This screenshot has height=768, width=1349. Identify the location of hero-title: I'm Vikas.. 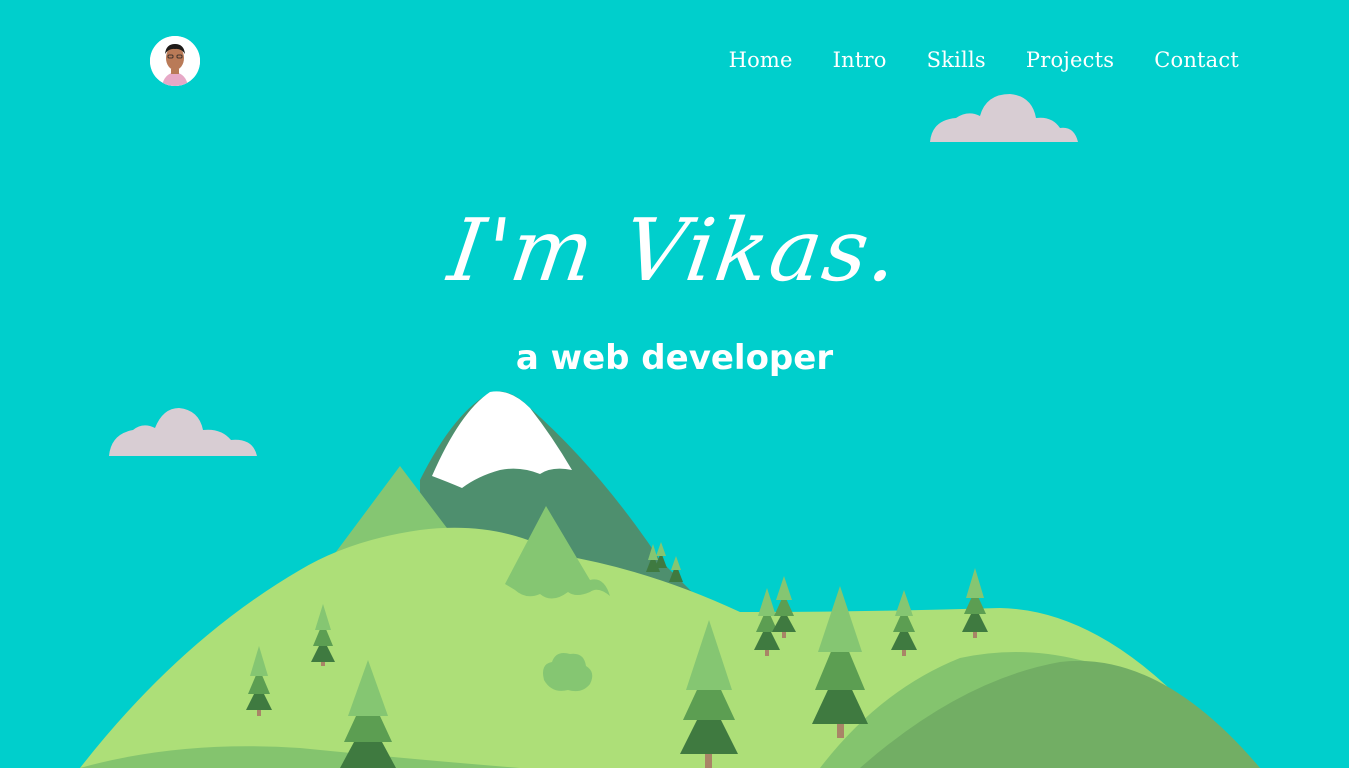
(674, 251).